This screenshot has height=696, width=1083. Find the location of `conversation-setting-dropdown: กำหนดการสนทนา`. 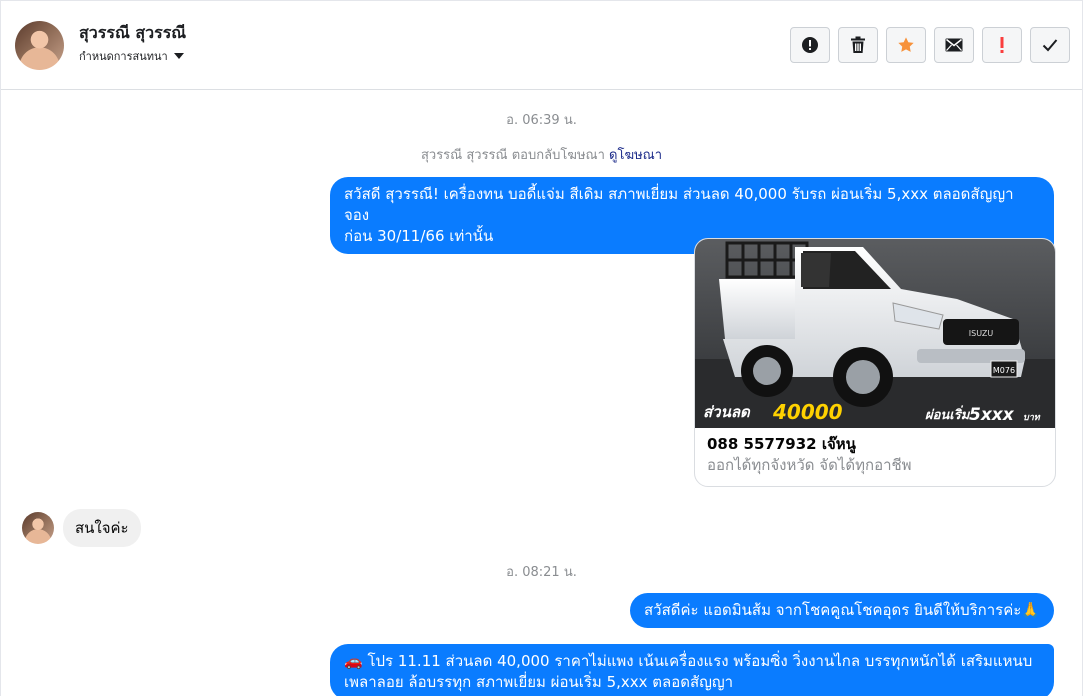

conversation-setting-dropdown: กำหนดการสนทนา is located at coordinates (131, 56).